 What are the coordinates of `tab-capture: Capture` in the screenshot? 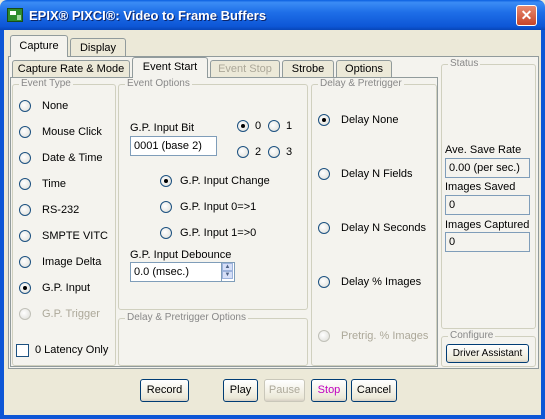 It's located at (39, 46).